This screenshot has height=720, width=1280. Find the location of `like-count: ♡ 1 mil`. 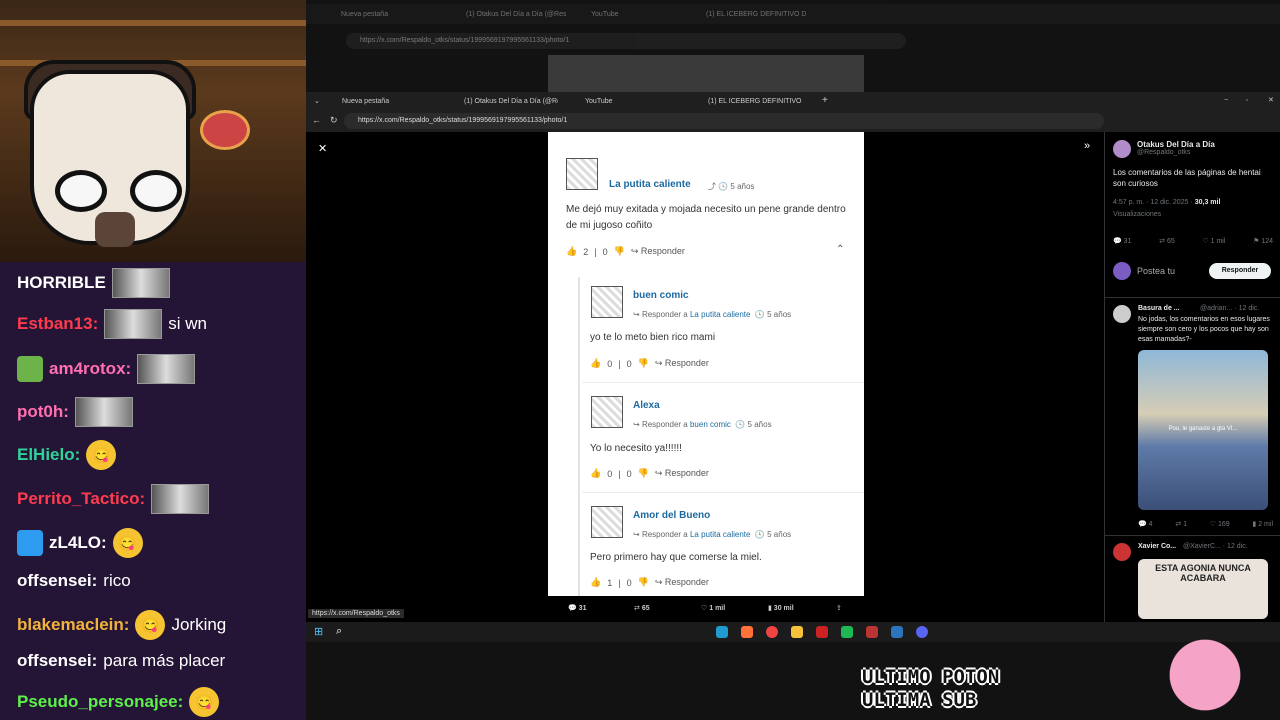

like-count: ♡ 1 mil is located at coordinates (713, 608).